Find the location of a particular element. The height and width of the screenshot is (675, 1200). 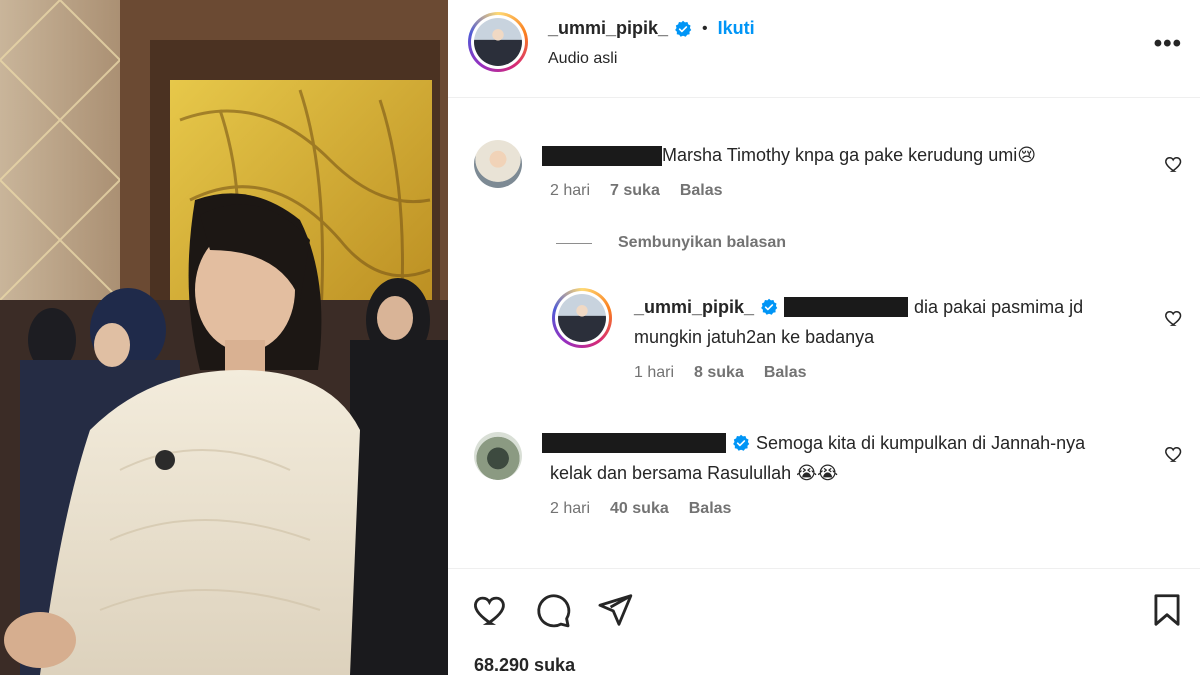

comment-meta-1: 2 hari 7 suka Balas is located at coordinates (636, 191).